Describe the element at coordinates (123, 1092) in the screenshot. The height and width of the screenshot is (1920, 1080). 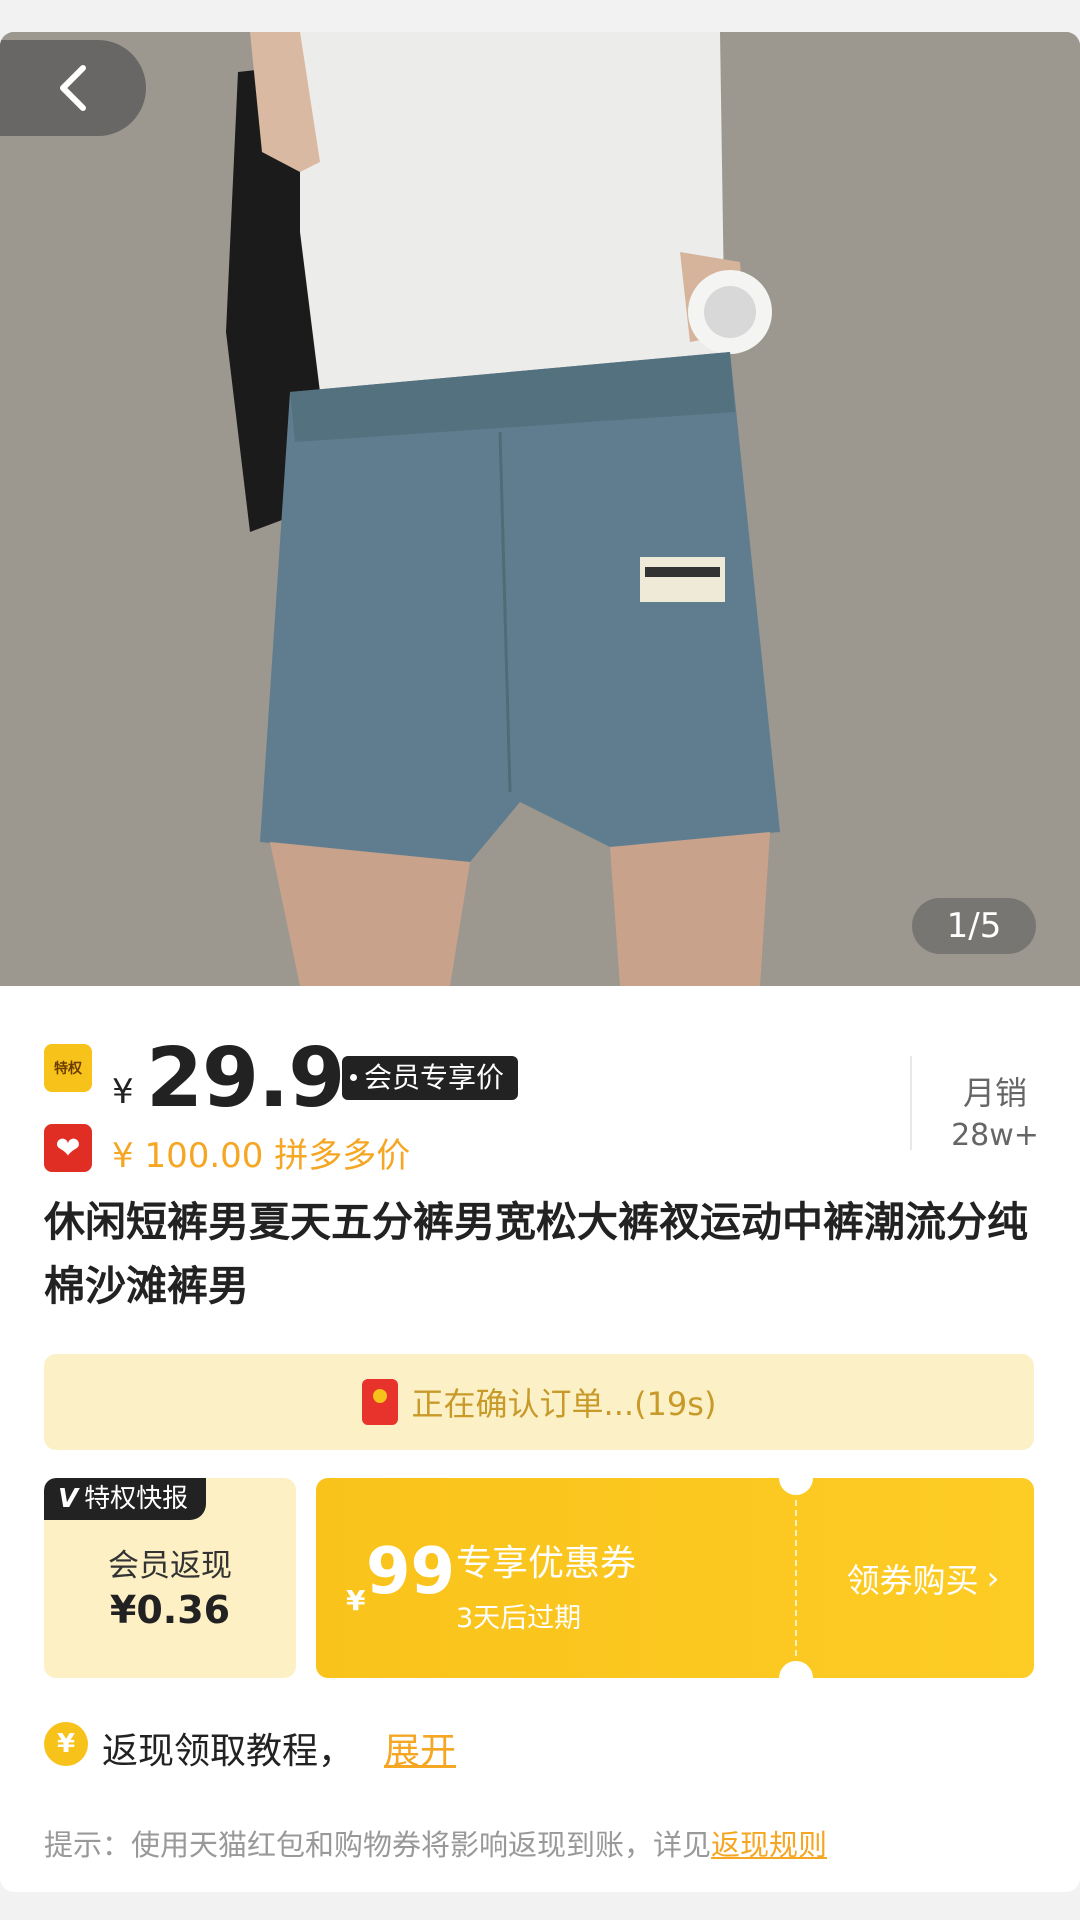
I see `price-currency: ¥` at that location.